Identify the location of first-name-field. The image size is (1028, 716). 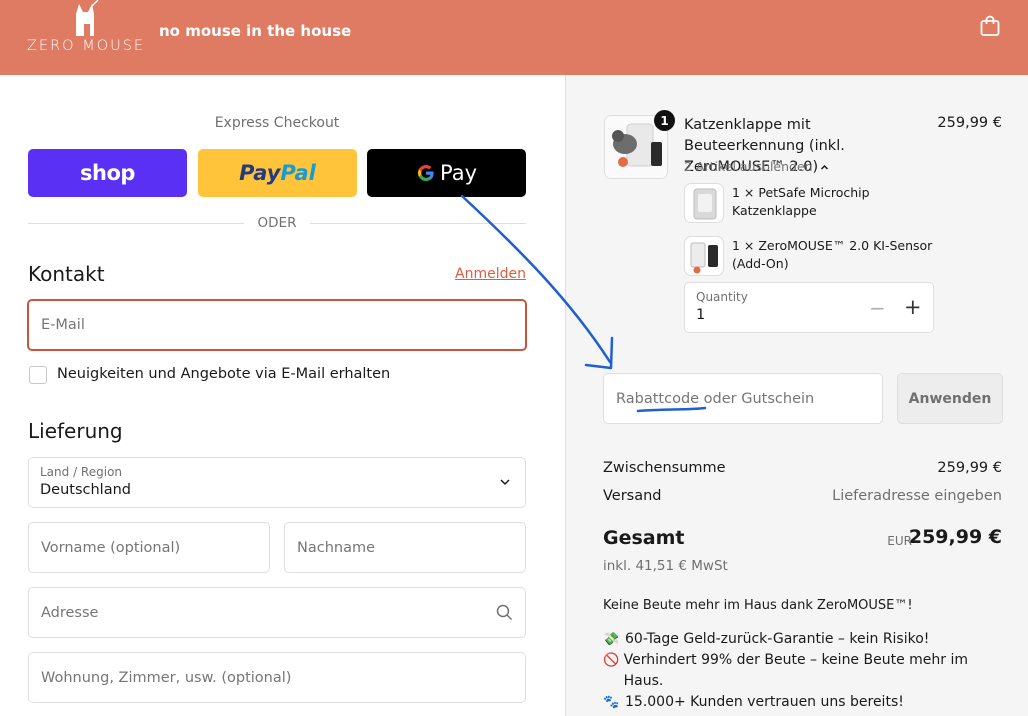
(149, 547).